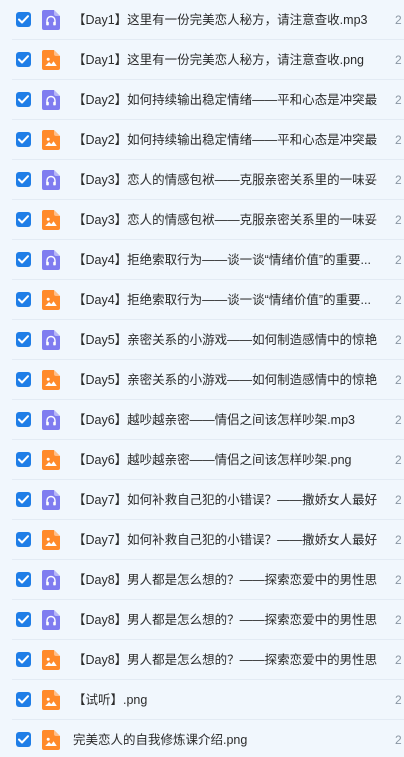 The width and height of the screenshot is (404, 757). What do you see at coordinates (214, 420) in the screenshot?
I see `file-name: 【Day6】越吵越亲密——情侣之间该怎样吵架.mp3` at bounding box center [214, 420].